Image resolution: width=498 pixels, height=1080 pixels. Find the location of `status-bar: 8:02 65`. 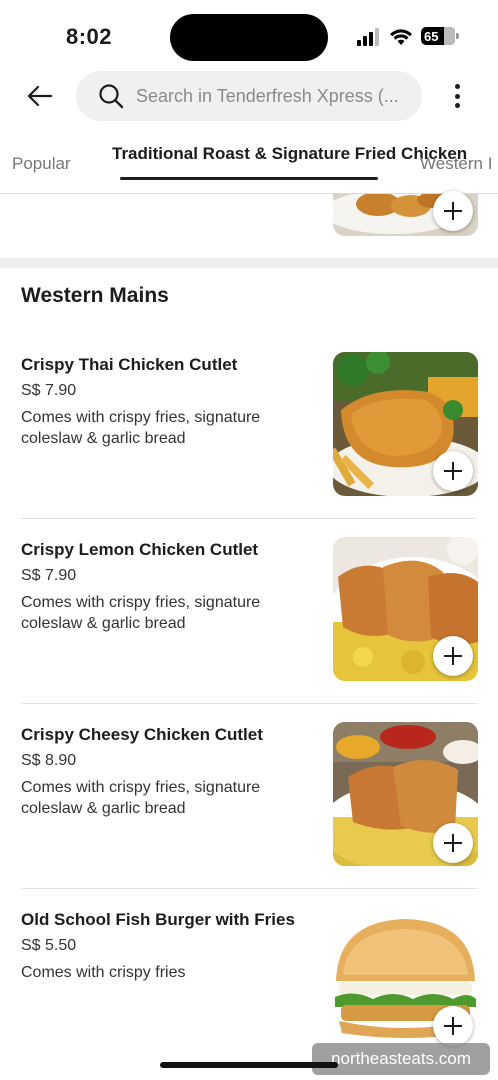

status-bar: 8:02 65 is located at coordinates (249, 36).